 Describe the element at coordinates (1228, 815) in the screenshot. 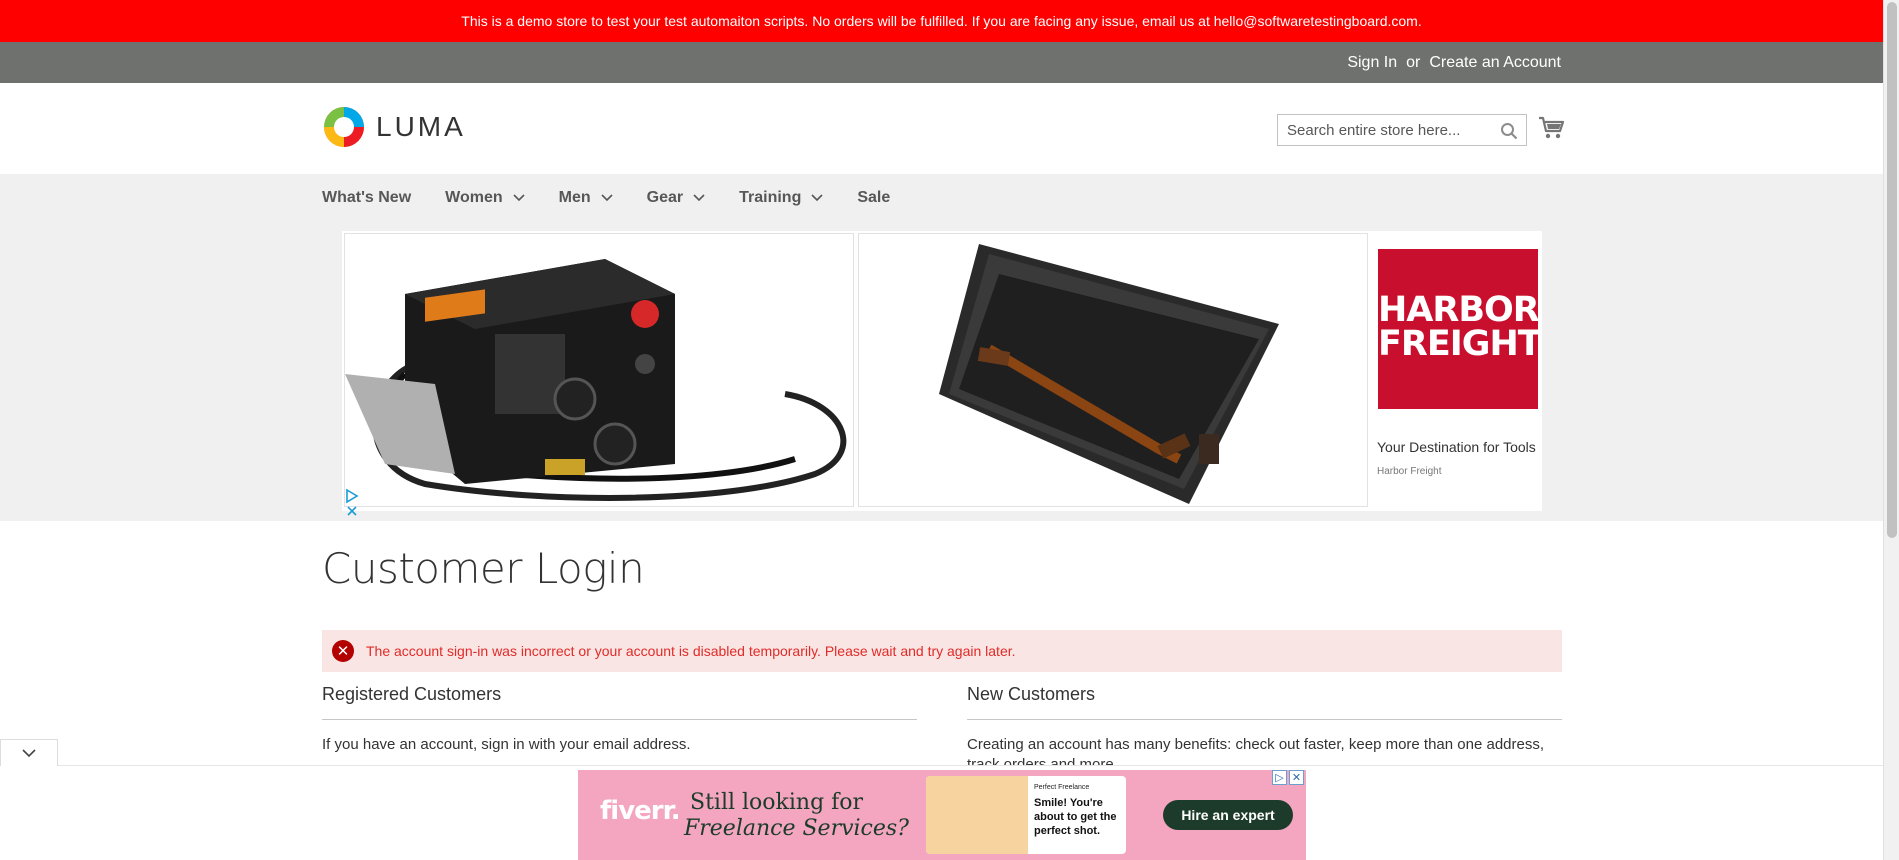

I see `hire-expert-button: Hire an expert` at that location.